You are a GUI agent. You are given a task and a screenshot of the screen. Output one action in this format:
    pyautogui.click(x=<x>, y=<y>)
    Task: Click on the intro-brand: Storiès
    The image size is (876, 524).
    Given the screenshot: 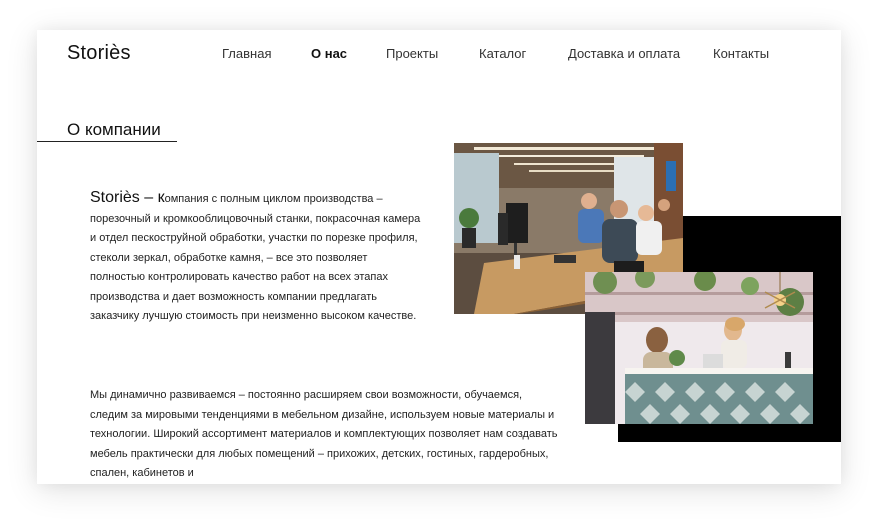 What is the action you would take?
    pyautogui.click(x=115, y=197)
    